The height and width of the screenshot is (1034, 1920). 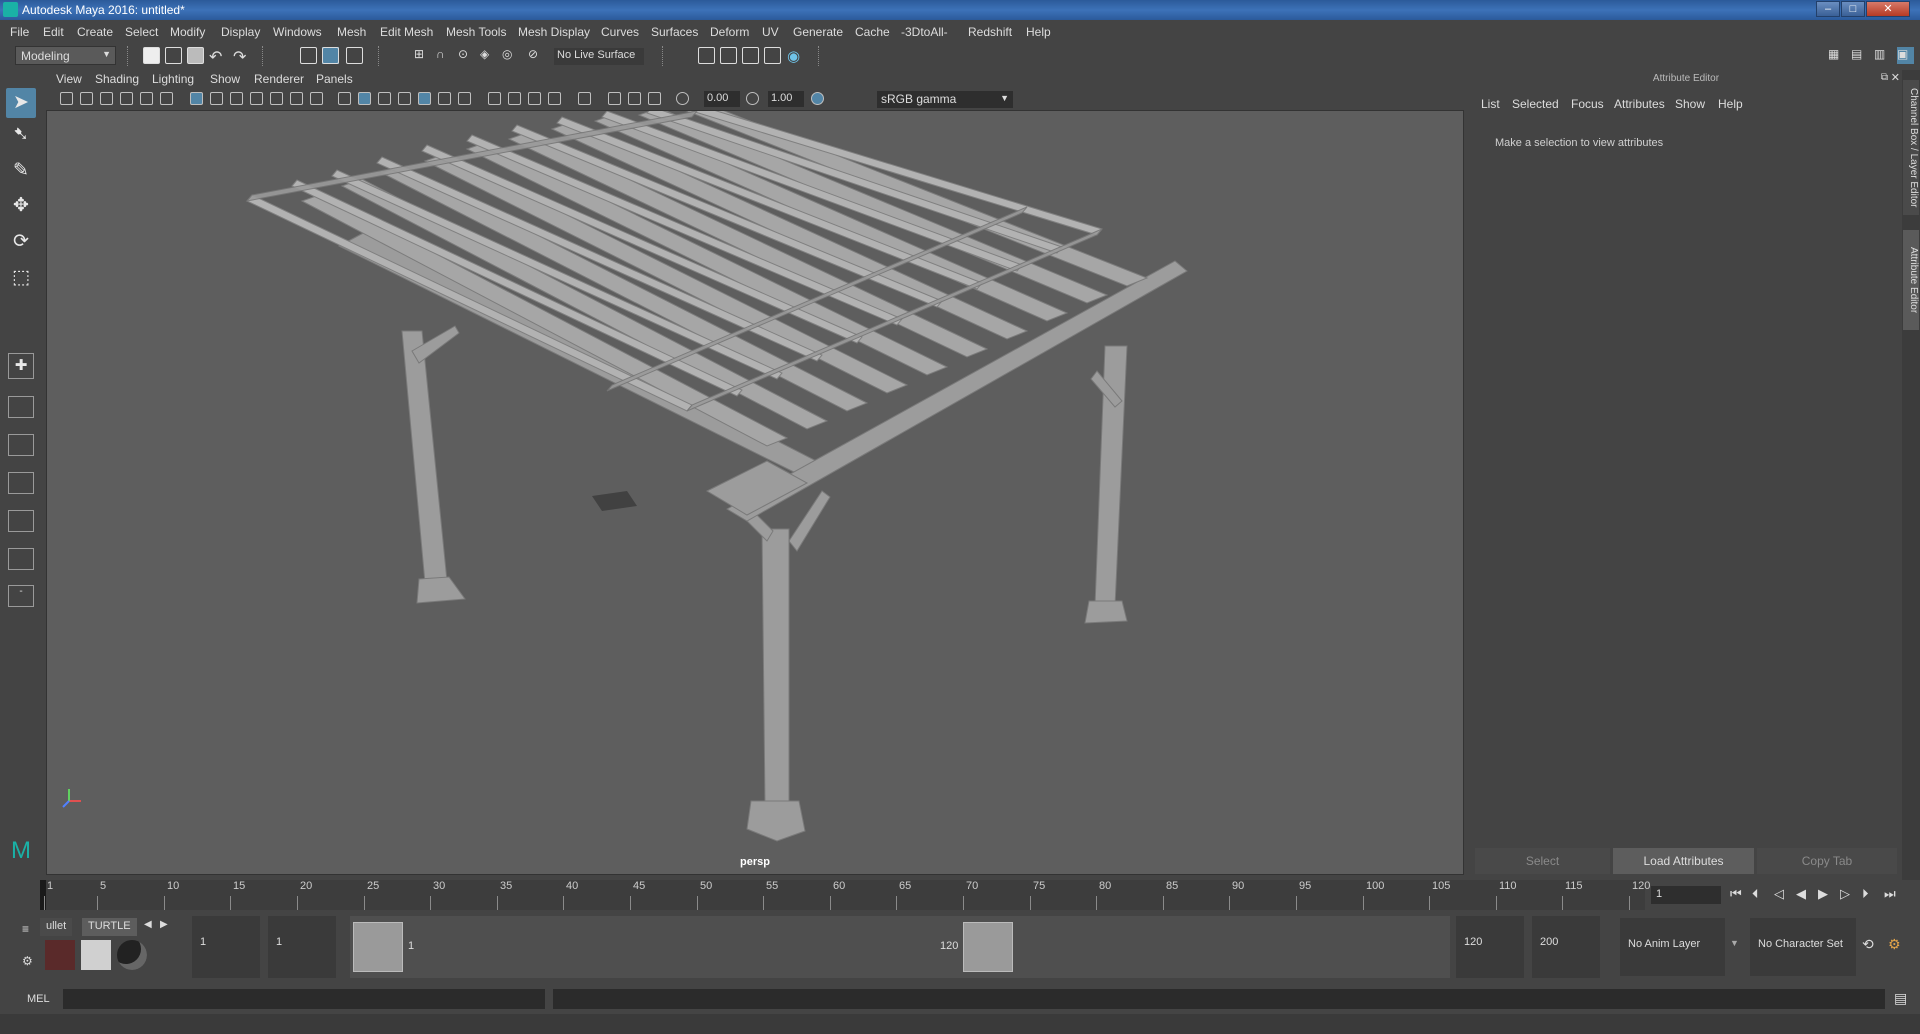 What do you see at coordinates (1853, 9) in the screenshot?
I see `maximize-button: □` at bounding box center [1853, 9].